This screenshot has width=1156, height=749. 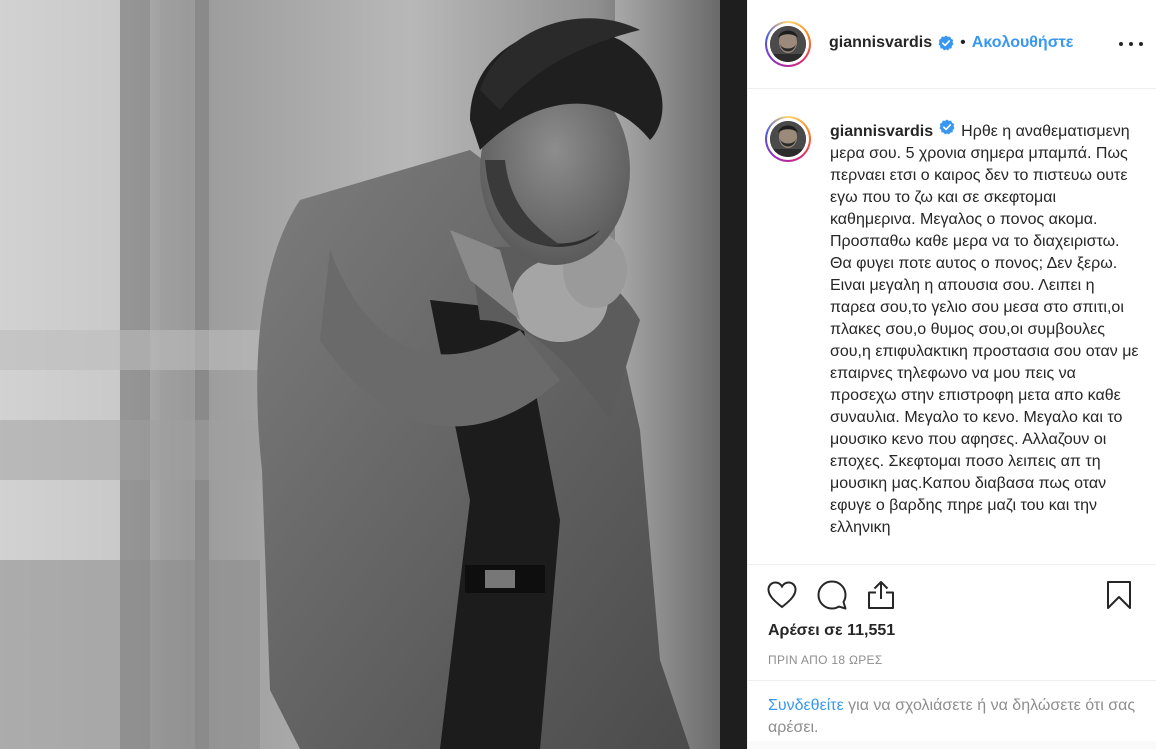 What do you see at coordinates (831, 631) in the screenshot?
I see `likes-count: Αρέσει σε 11,551` at bounding box center [831, 631].